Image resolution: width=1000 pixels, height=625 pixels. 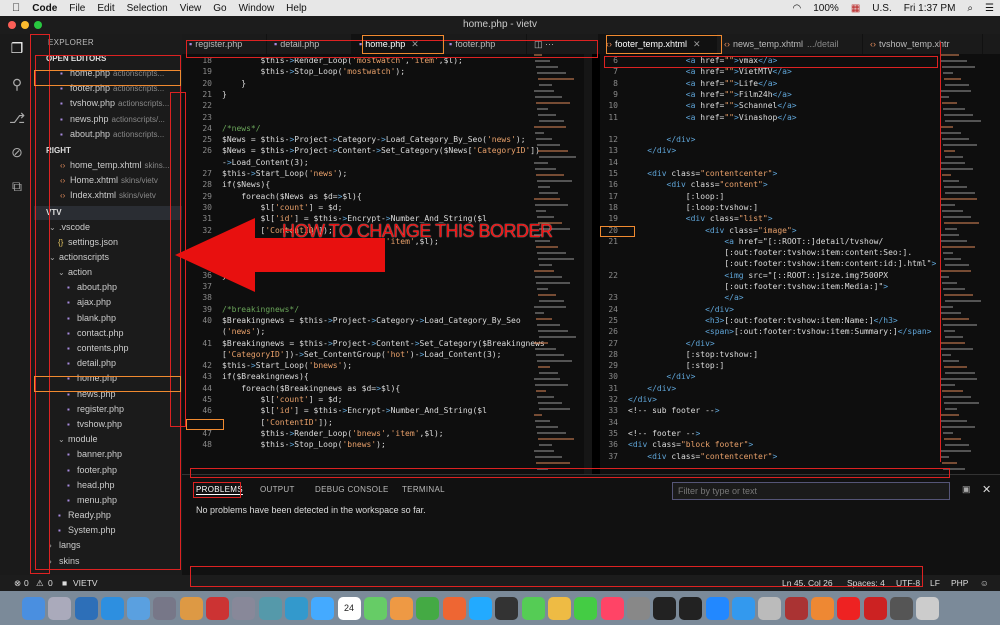 What do you see at coordinates (33, 608) in the screenshot?
I see `finder-icon` at bounding box center [33, 608].